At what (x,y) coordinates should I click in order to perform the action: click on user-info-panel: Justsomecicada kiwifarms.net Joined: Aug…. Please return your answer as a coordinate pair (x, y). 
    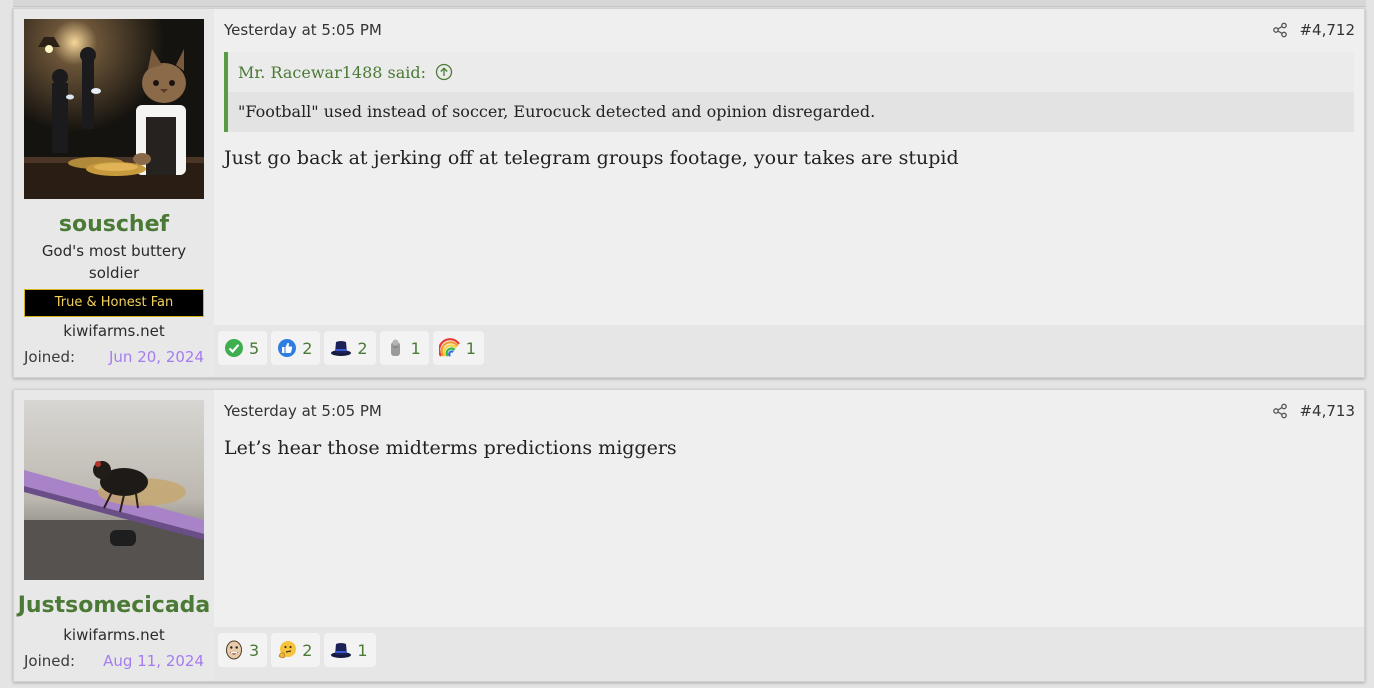
    Looking at the image, I should click on (114, 535).